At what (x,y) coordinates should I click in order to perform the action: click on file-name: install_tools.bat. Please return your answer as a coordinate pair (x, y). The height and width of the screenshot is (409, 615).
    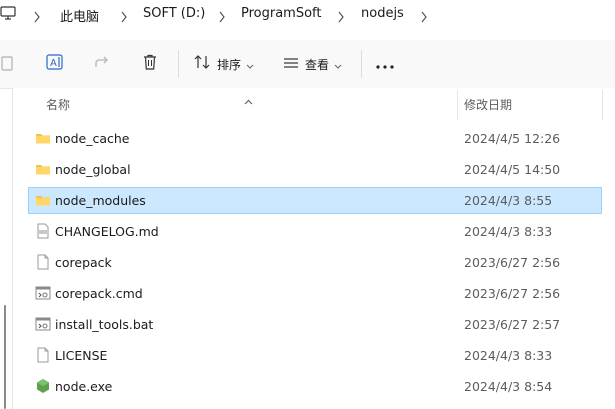
    Looking at the image, I should click on (104, 324).